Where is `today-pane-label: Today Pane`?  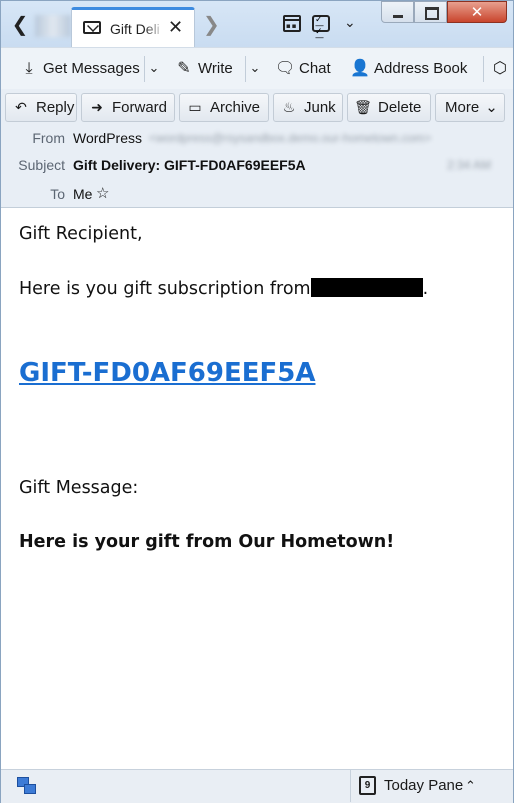
today-pane-label: Today Pane is located at coordinates (424, 785).